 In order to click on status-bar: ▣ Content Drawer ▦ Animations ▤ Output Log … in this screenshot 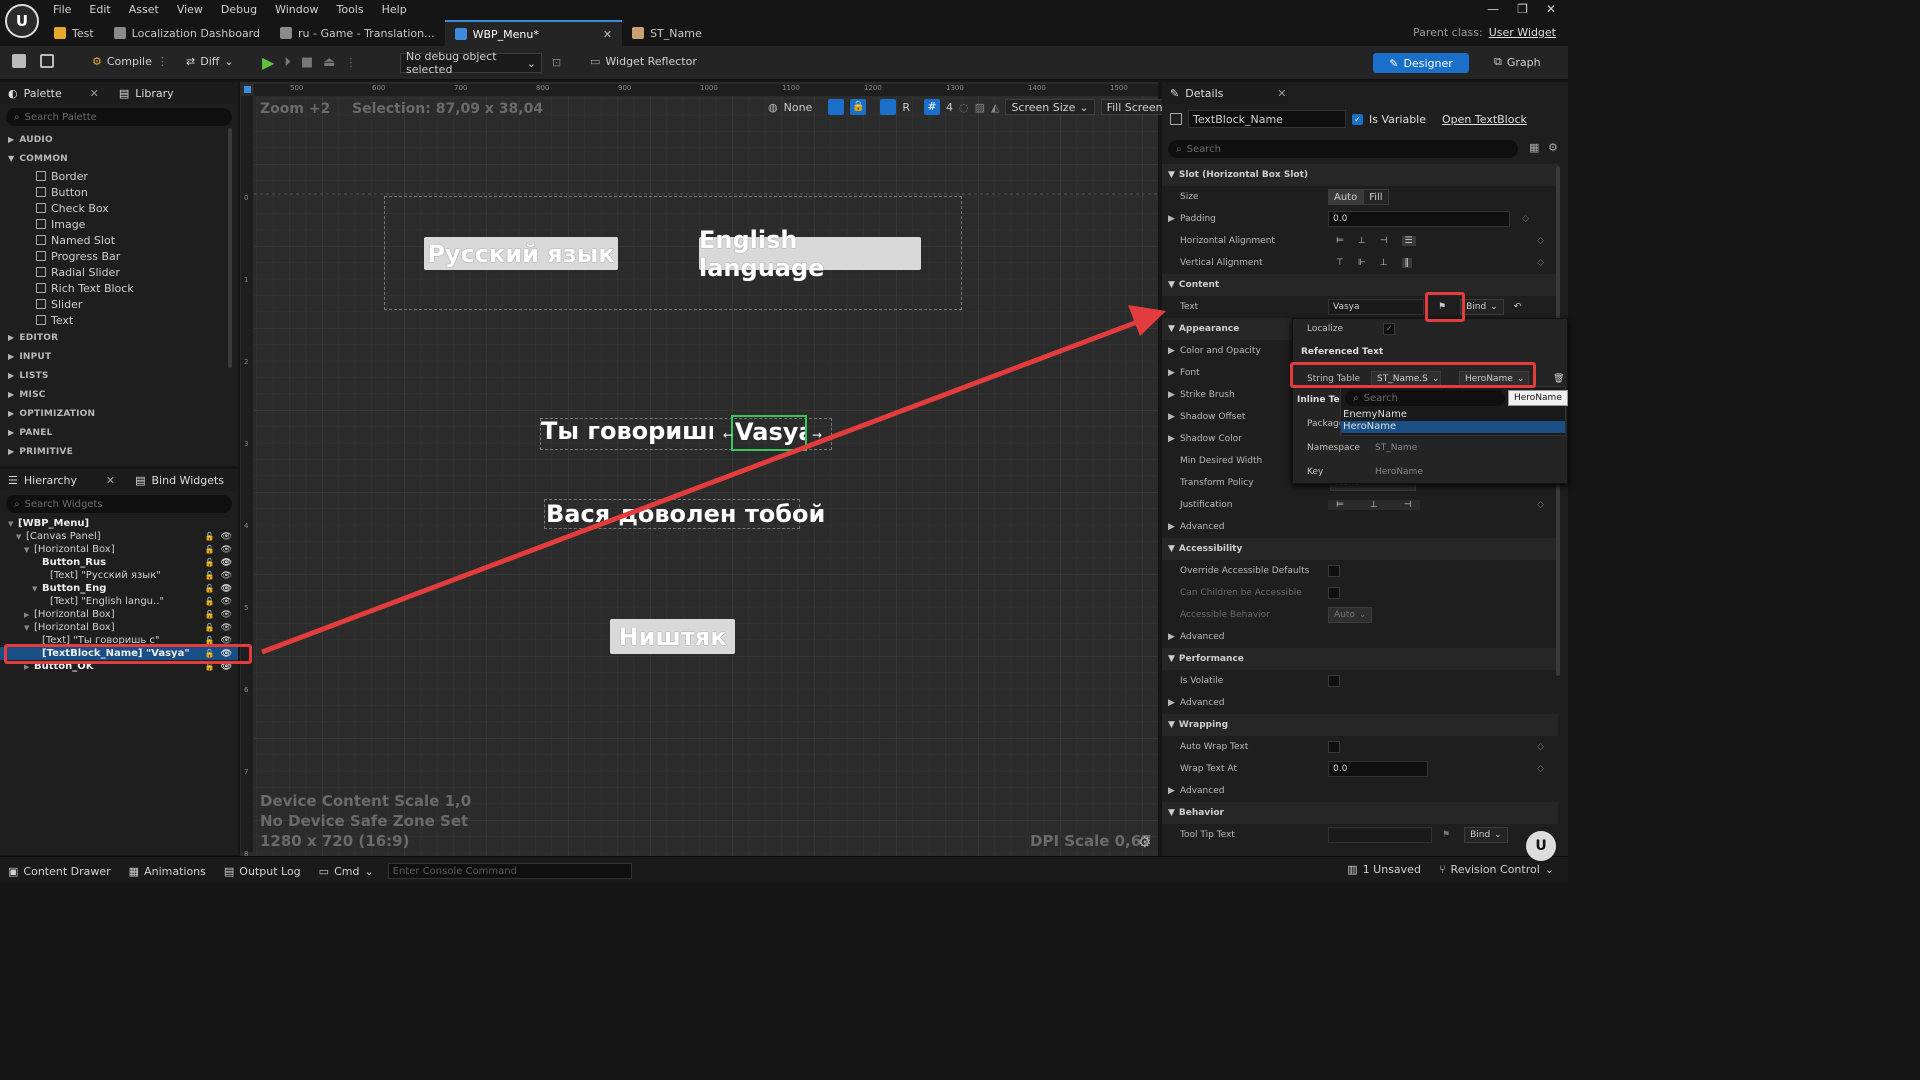, I will do `click(784, 869)`.